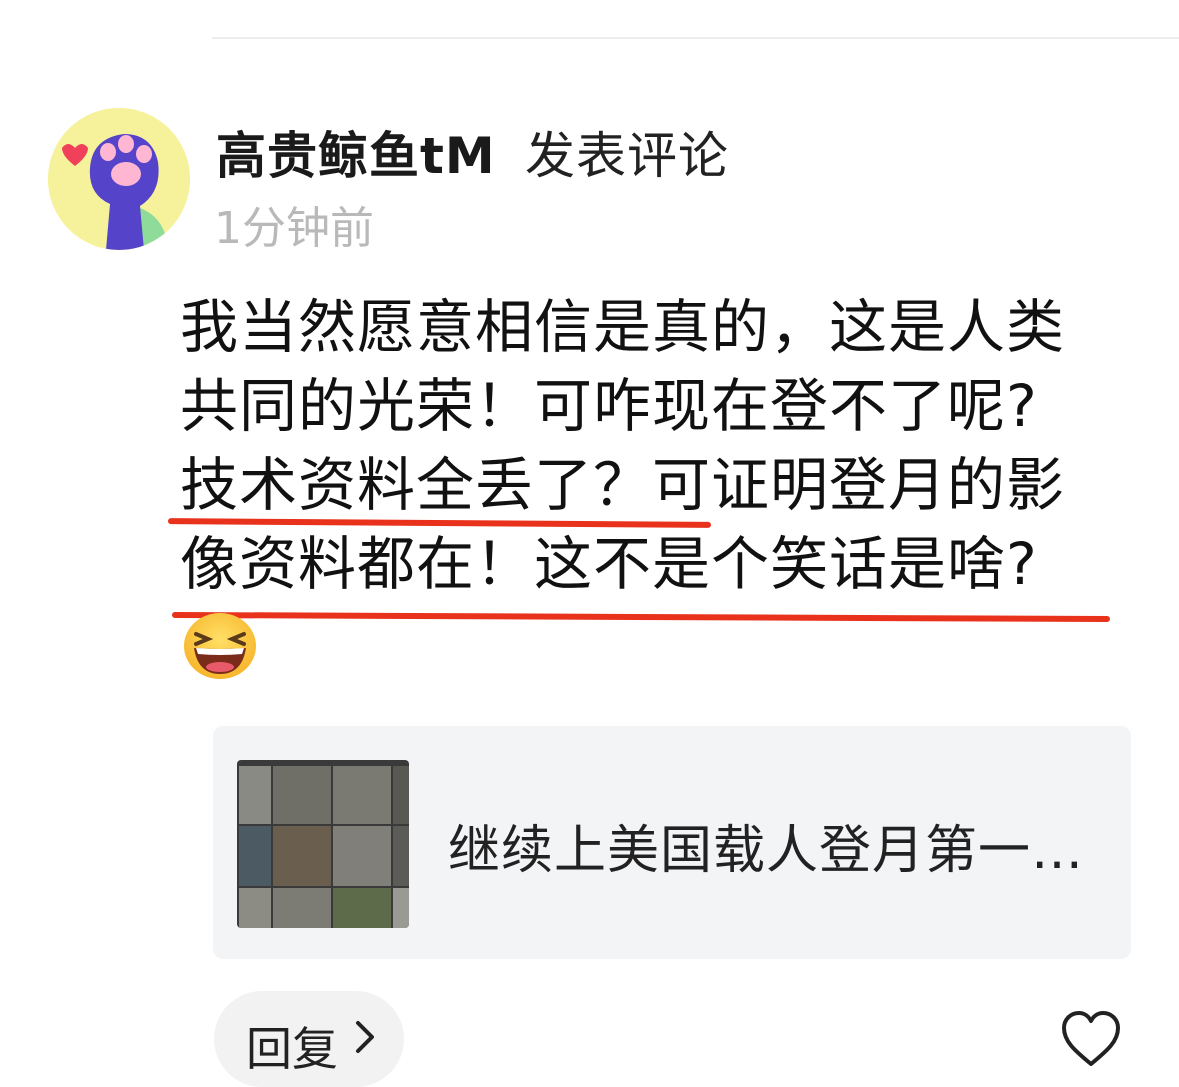 The height and width of the screenshot is (1087, 1179). What do you see at coordinates (695, 38) in the screenshot?
I see `top-divider` at bounding box center [695, 38].